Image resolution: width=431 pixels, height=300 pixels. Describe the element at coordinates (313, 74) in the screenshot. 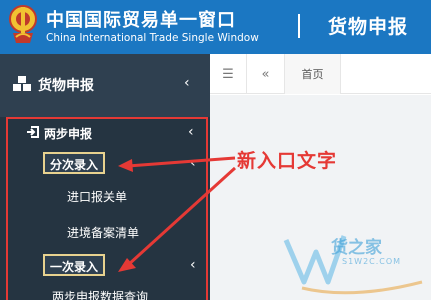

I see `tab-home: 首页` at that location.